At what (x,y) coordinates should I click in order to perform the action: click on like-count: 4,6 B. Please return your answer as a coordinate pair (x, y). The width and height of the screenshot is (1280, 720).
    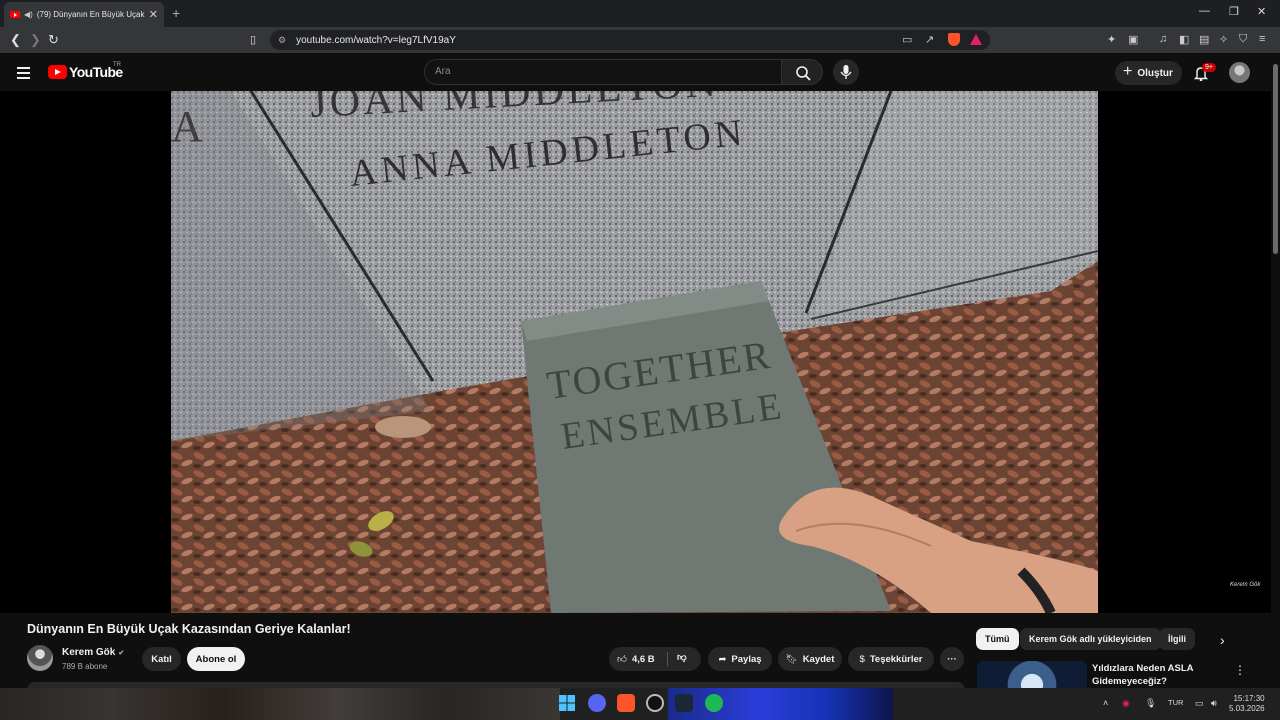
    Looking at the image, I should click on (643, 659).